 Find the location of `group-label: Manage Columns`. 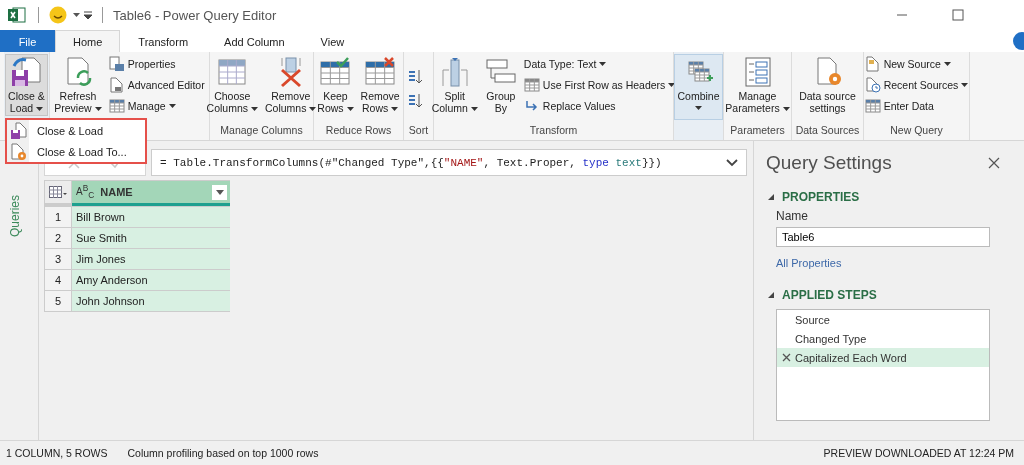

group-label: Manage Columns is located at coordinates (261, 130).